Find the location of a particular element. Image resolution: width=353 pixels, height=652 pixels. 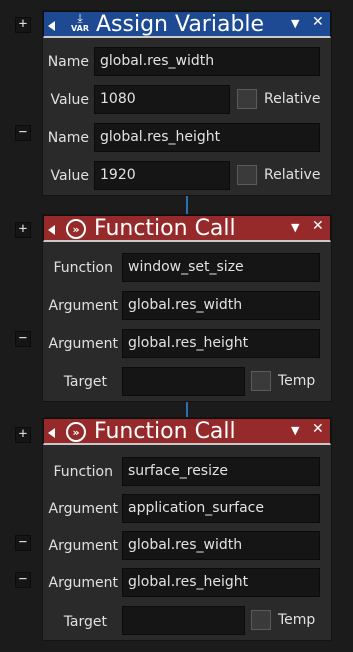

assign-variable-header: ⤓ VAR Assign Variable ▼ ✕ is located at coordinates (187, 24).